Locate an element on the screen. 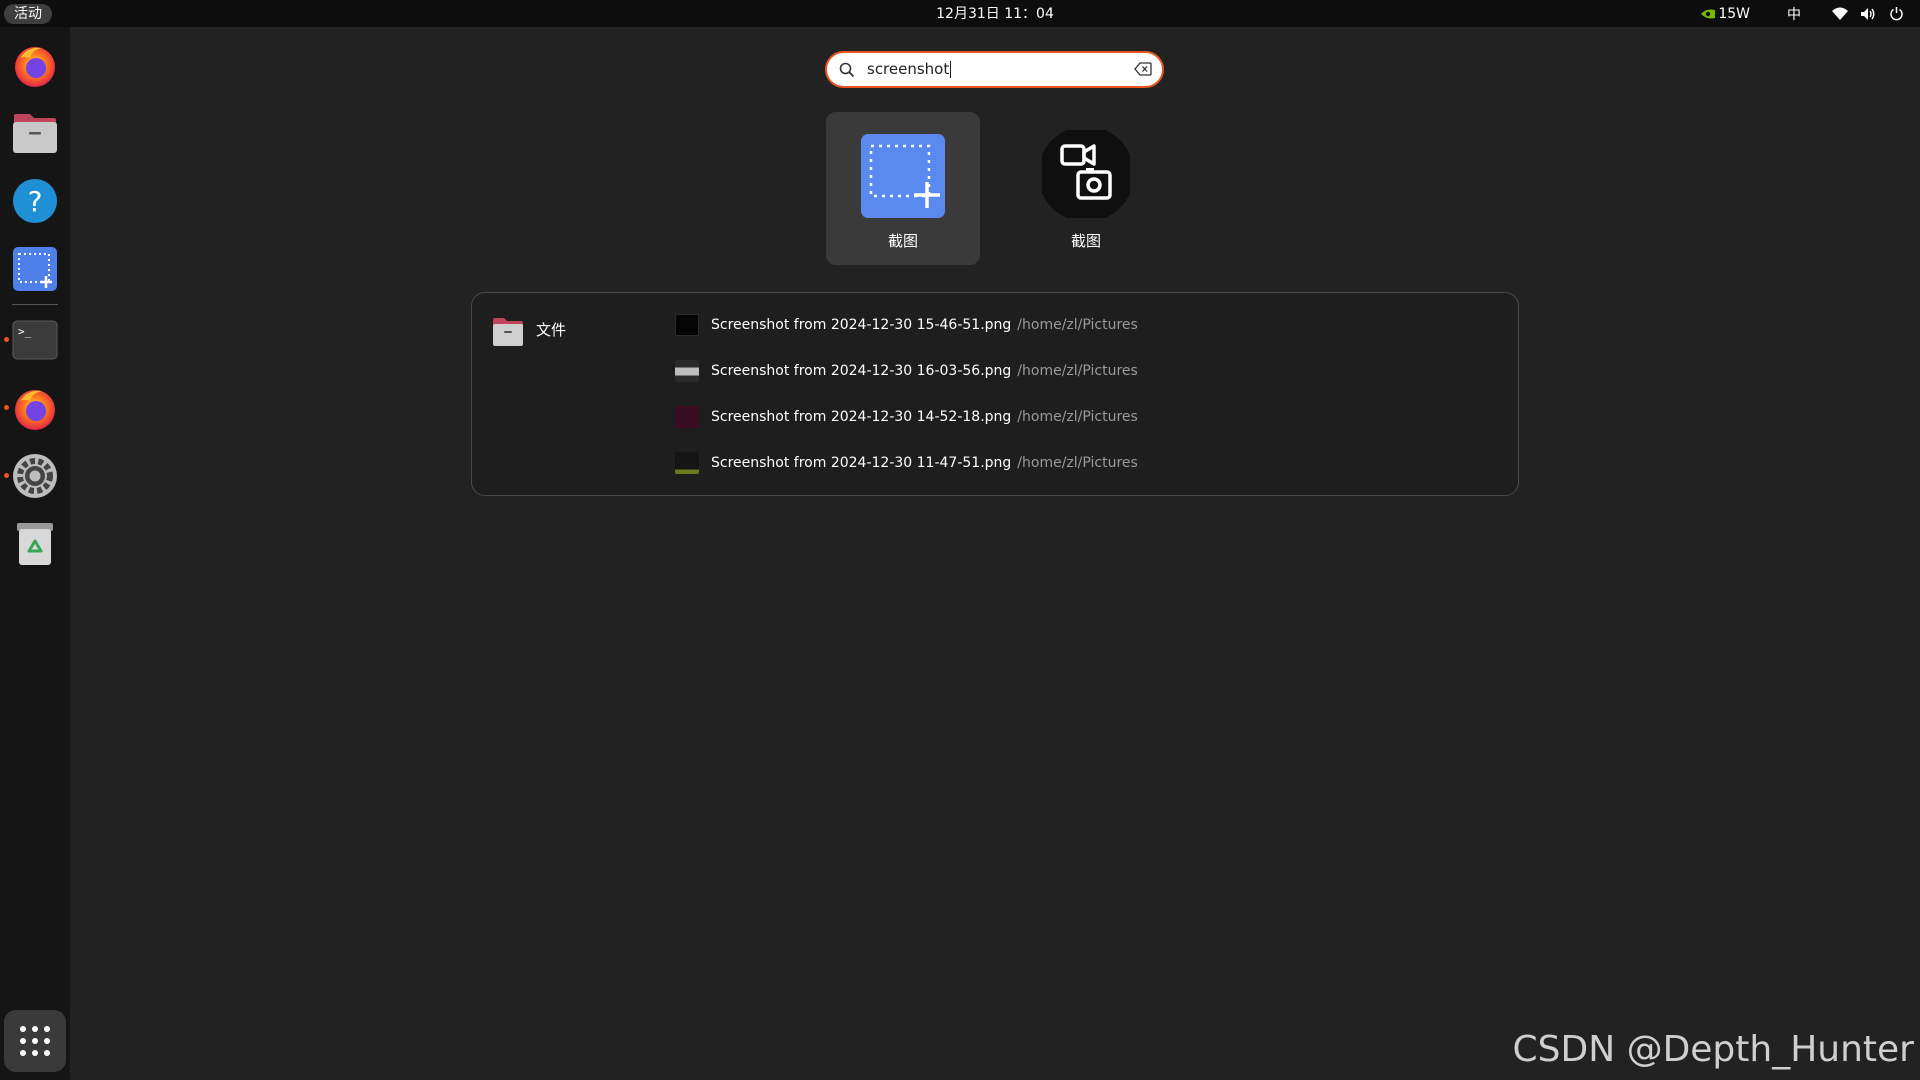  dock-app-screenshot is located at coordinates (35, 269).